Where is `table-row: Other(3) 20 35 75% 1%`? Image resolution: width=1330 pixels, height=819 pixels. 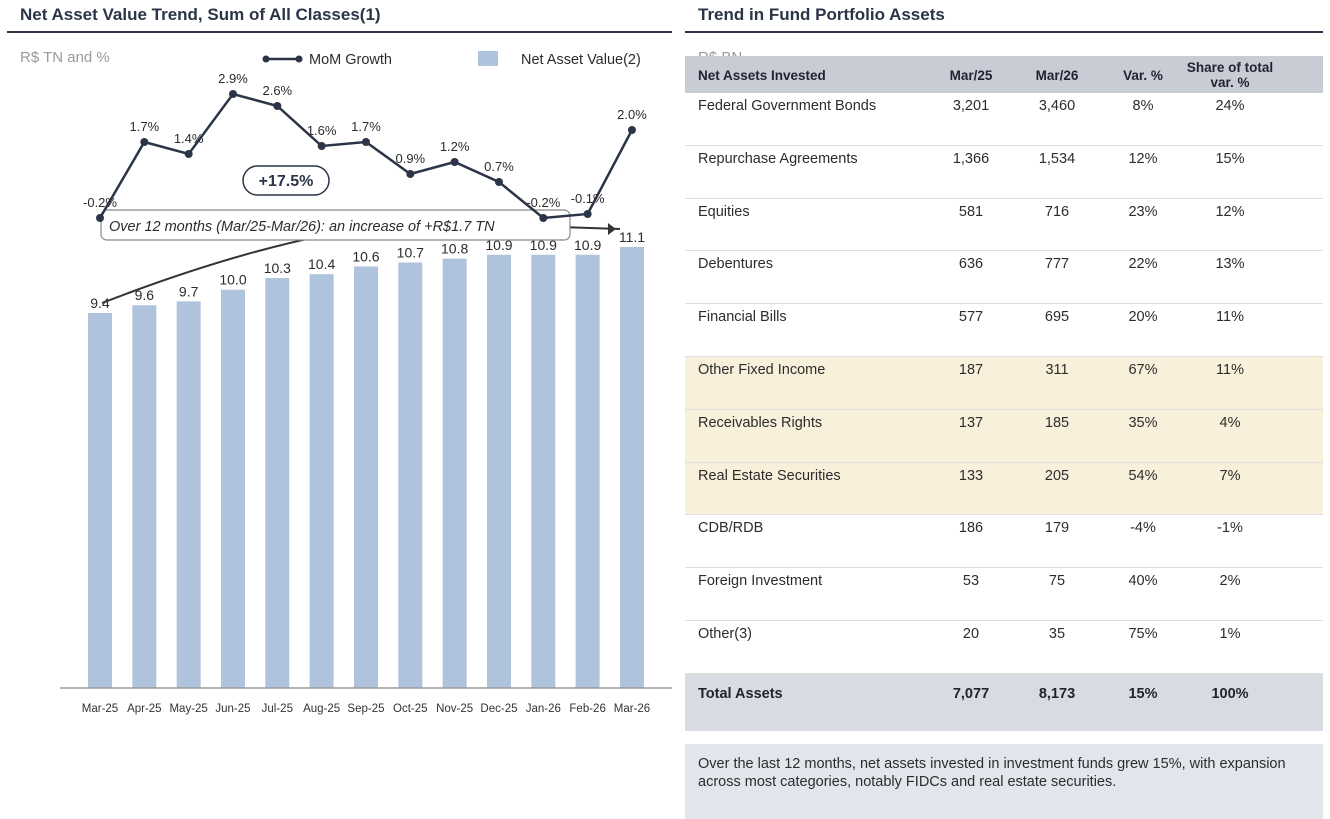
table-row: Other(3) 20 35 75% 1% is located at coordinates (1004, 647).